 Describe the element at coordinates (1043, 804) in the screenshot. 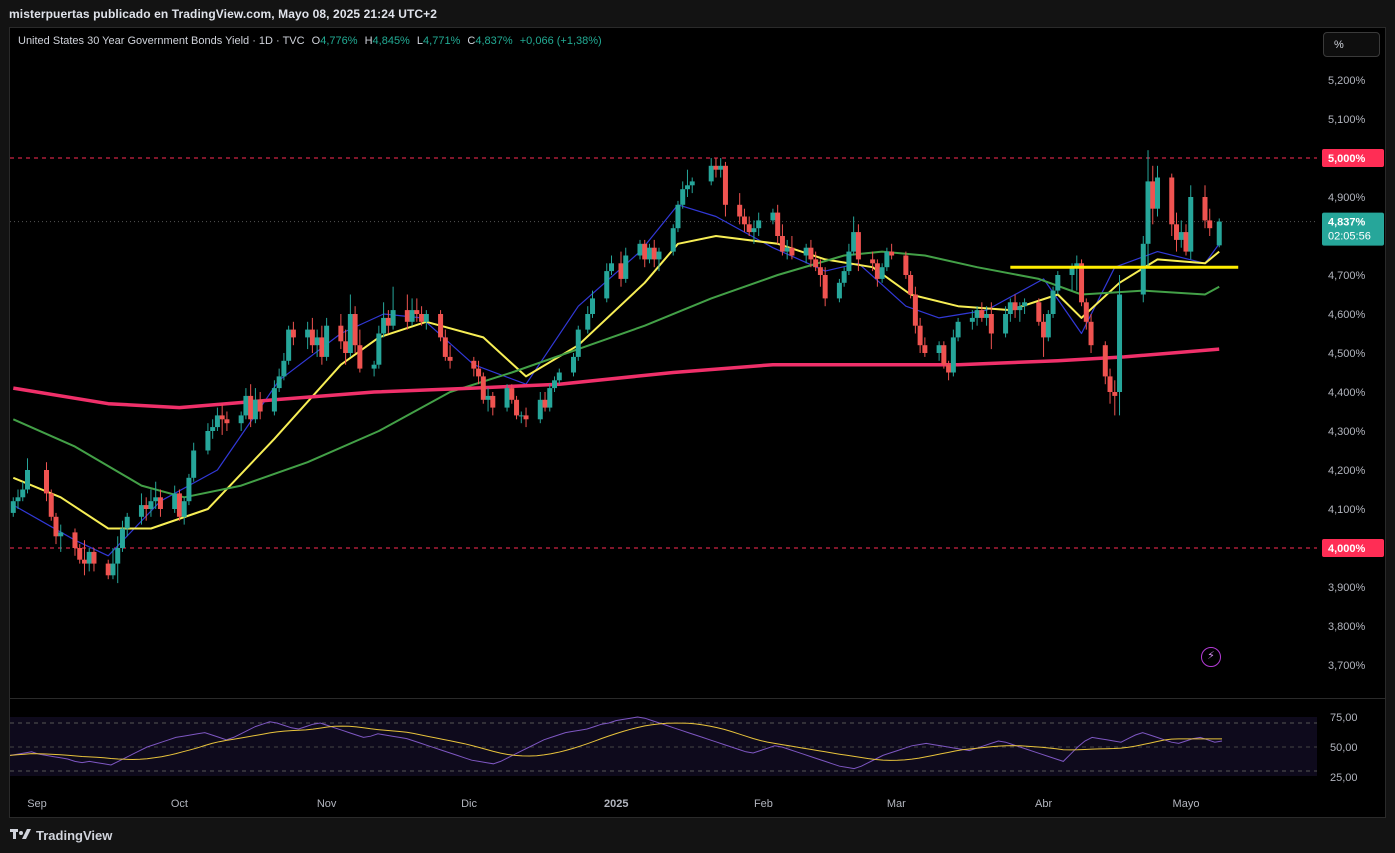

I see `time-tick-label: Abr` at that location.